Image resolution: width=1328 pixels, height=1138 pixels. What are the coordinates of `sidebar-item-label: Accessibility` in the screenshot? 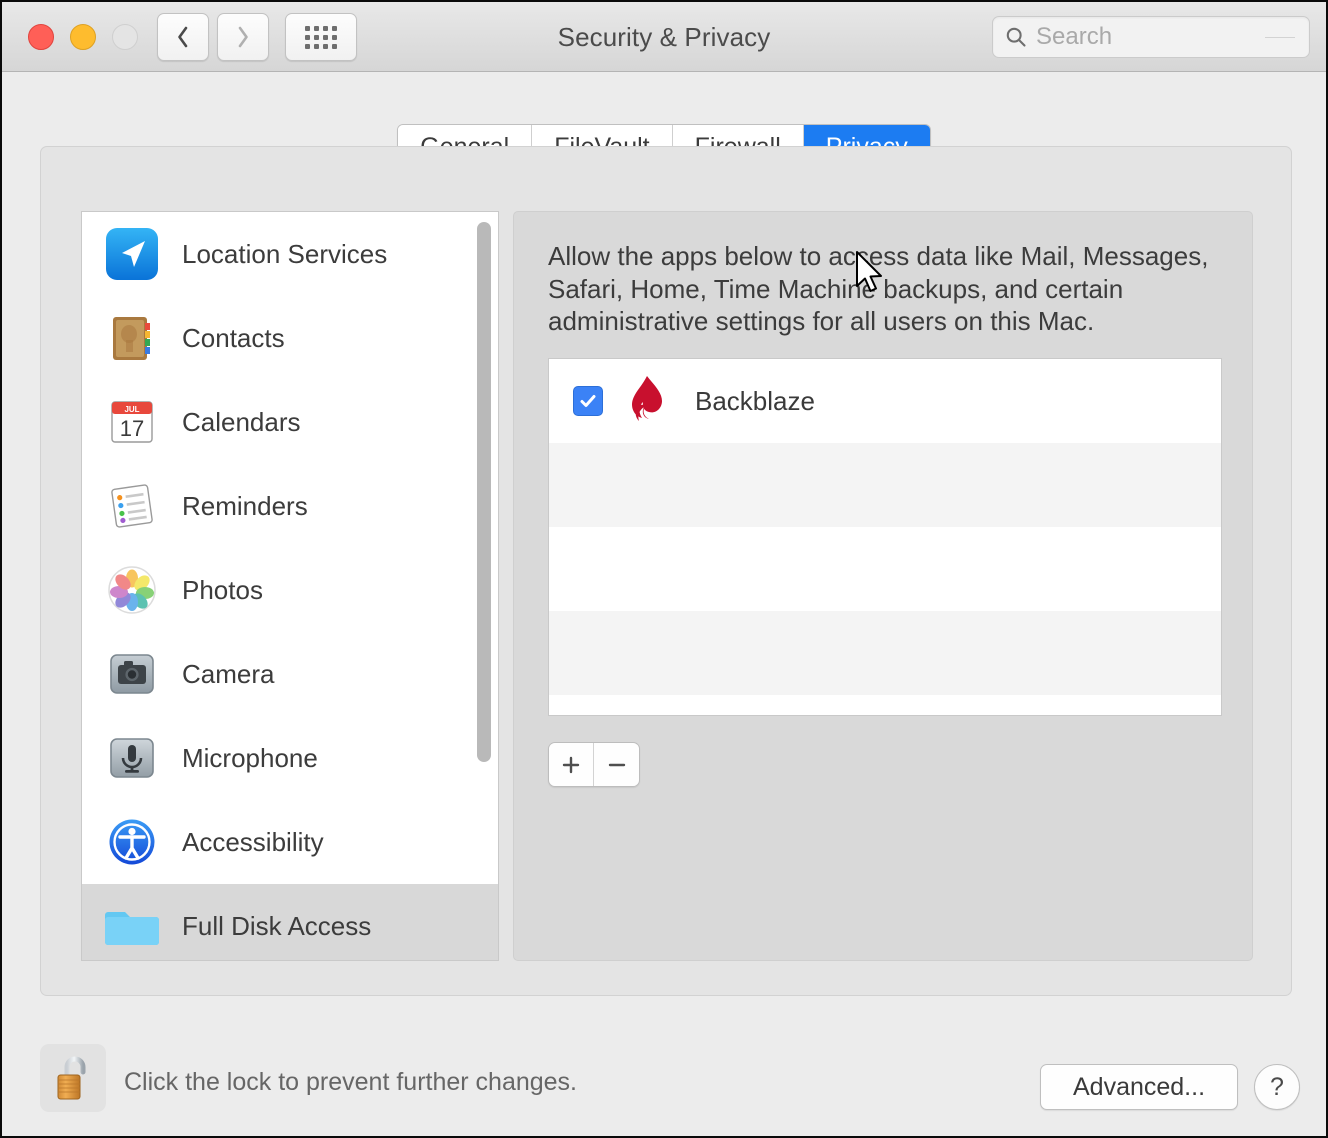 It's located at (253, 841).